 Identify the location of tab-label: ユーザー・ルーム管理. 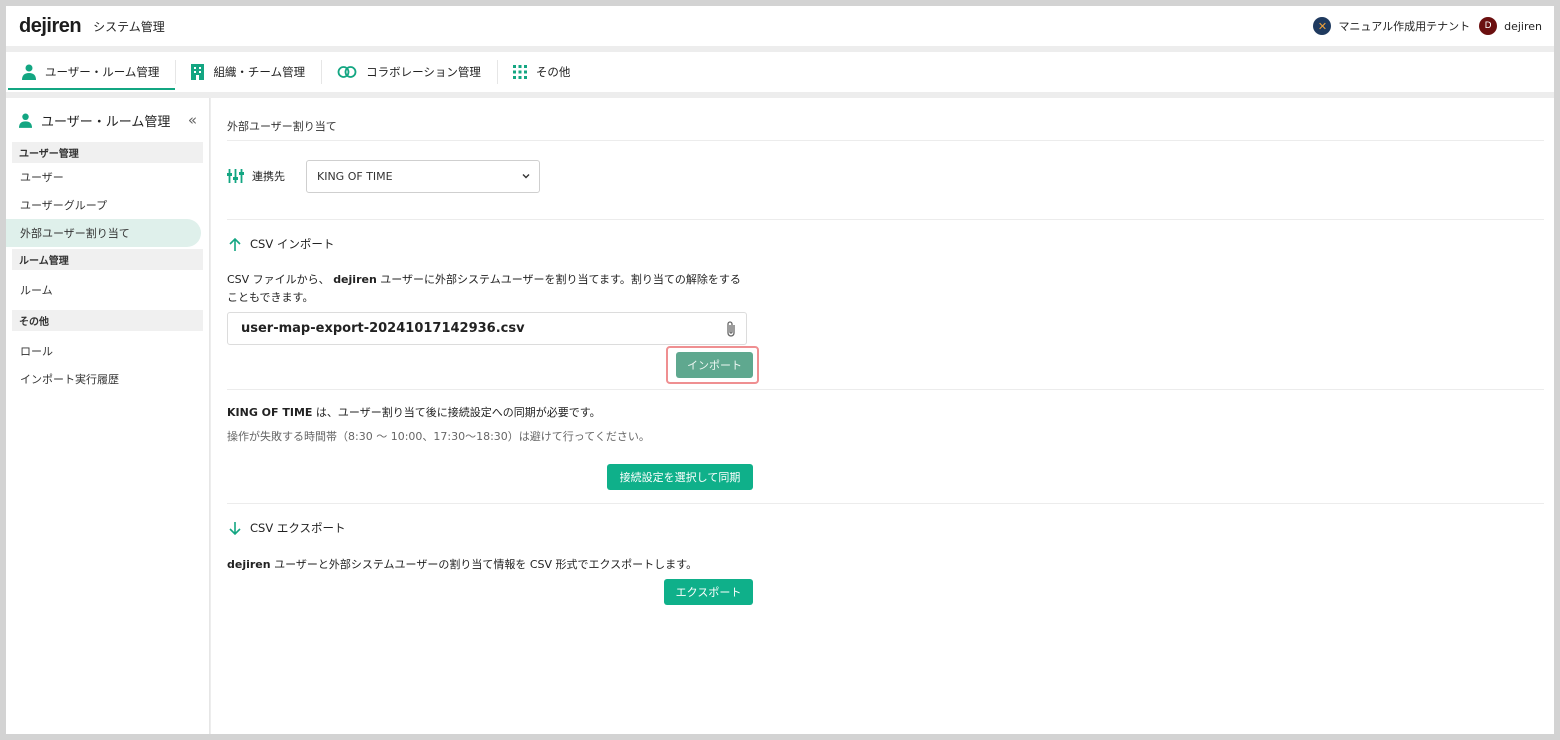
(102, 72).